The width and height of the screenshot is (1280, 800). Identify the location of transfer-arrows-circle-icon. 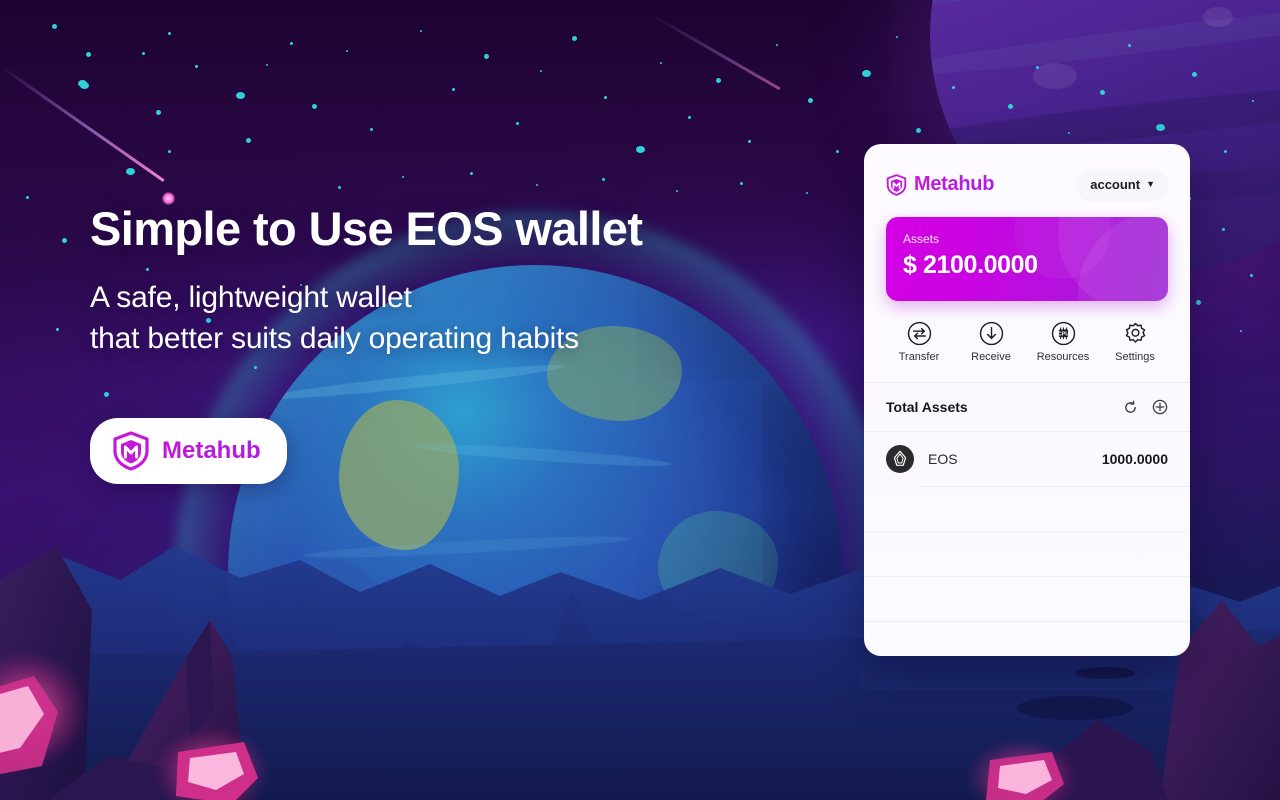
(919, 333).